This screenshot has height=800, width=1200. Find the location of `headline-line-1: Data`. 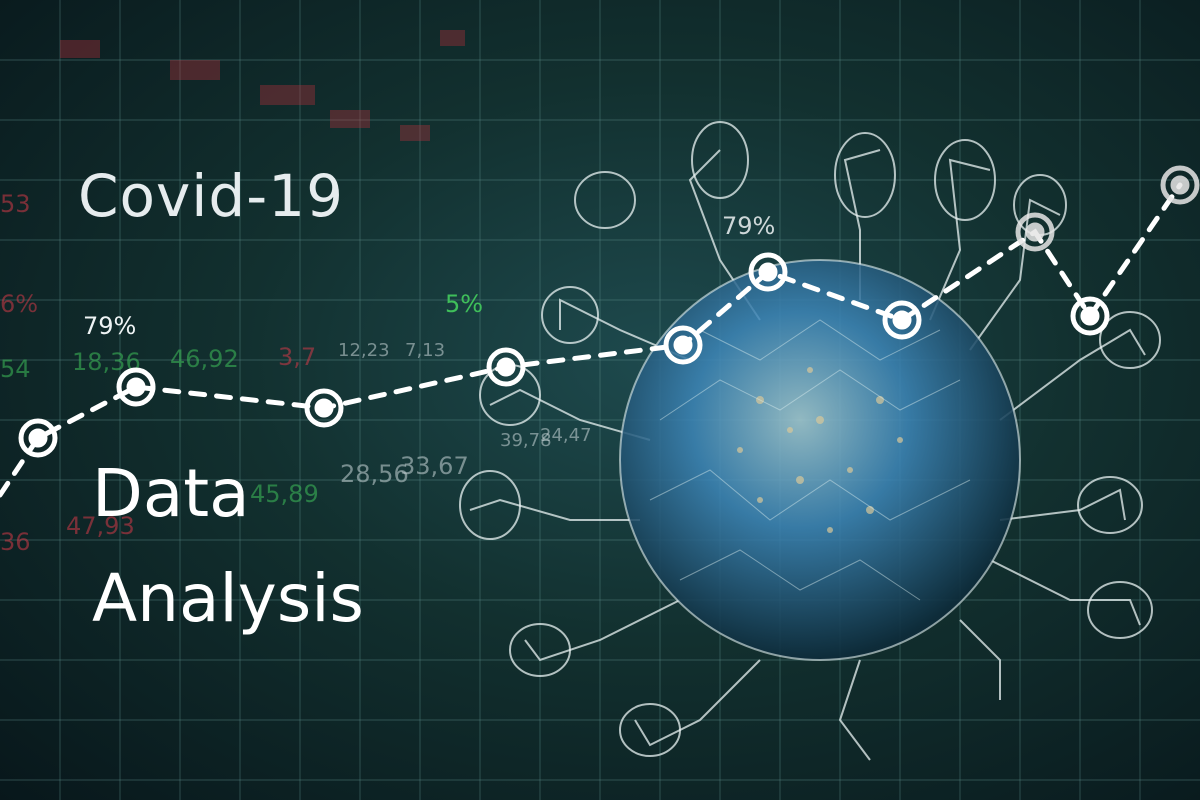

headline-line-1: Data is located at coordinates (171, 493).